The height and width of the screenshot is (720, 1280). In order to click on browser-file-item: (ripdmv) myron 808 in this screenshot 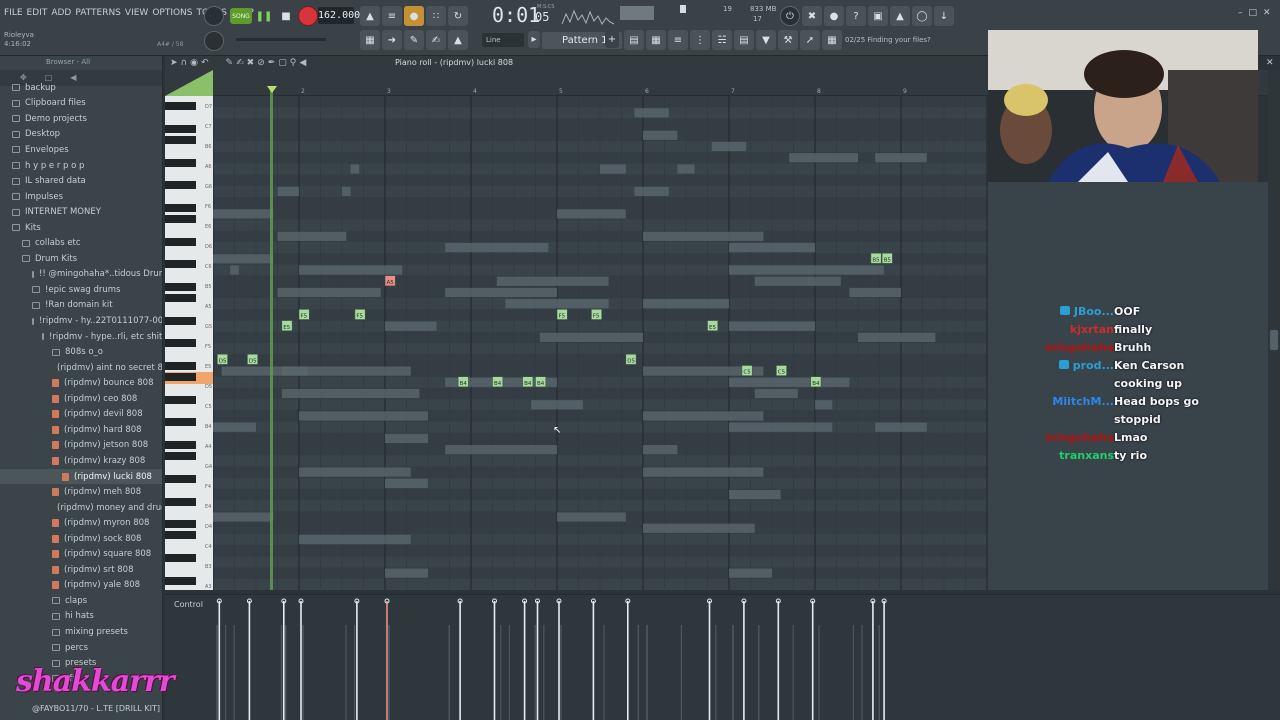, I will do `click(81, 523)`.